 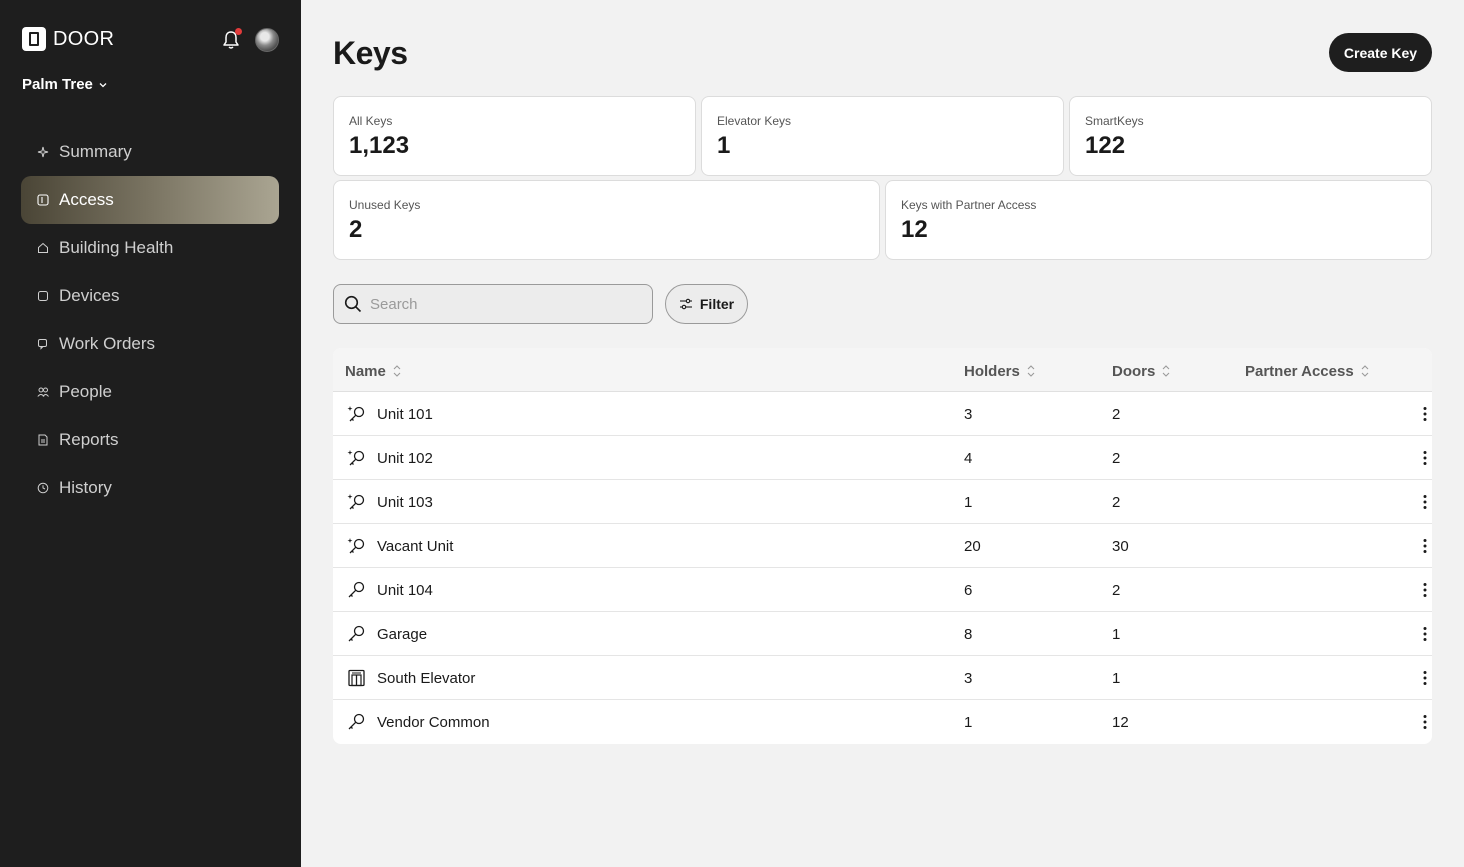 What do you see at coordinates (968, 458) in the screenshot?
I see `holders-count: 4` at bounding box center [968, 458].